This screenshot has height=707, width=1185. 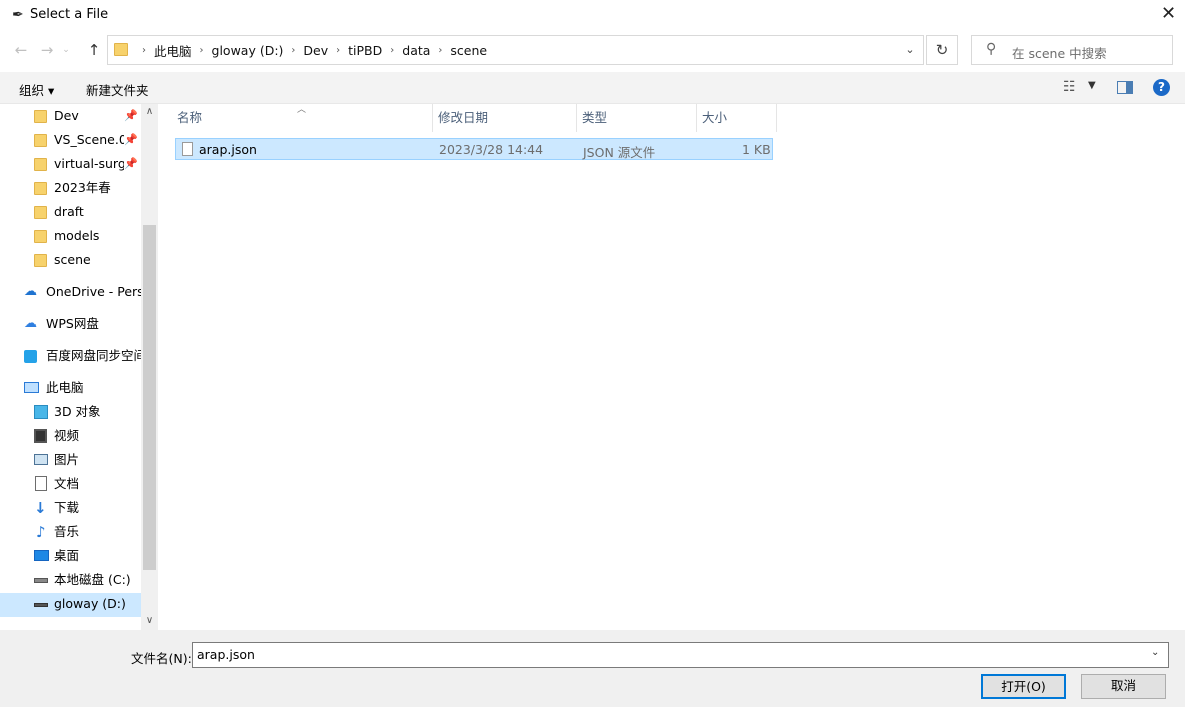 What do you see at coordinates (90, 603) in the screenshot?
I see `sidebar-item-label: gloway (D:)` at bounding box center [90, 603].